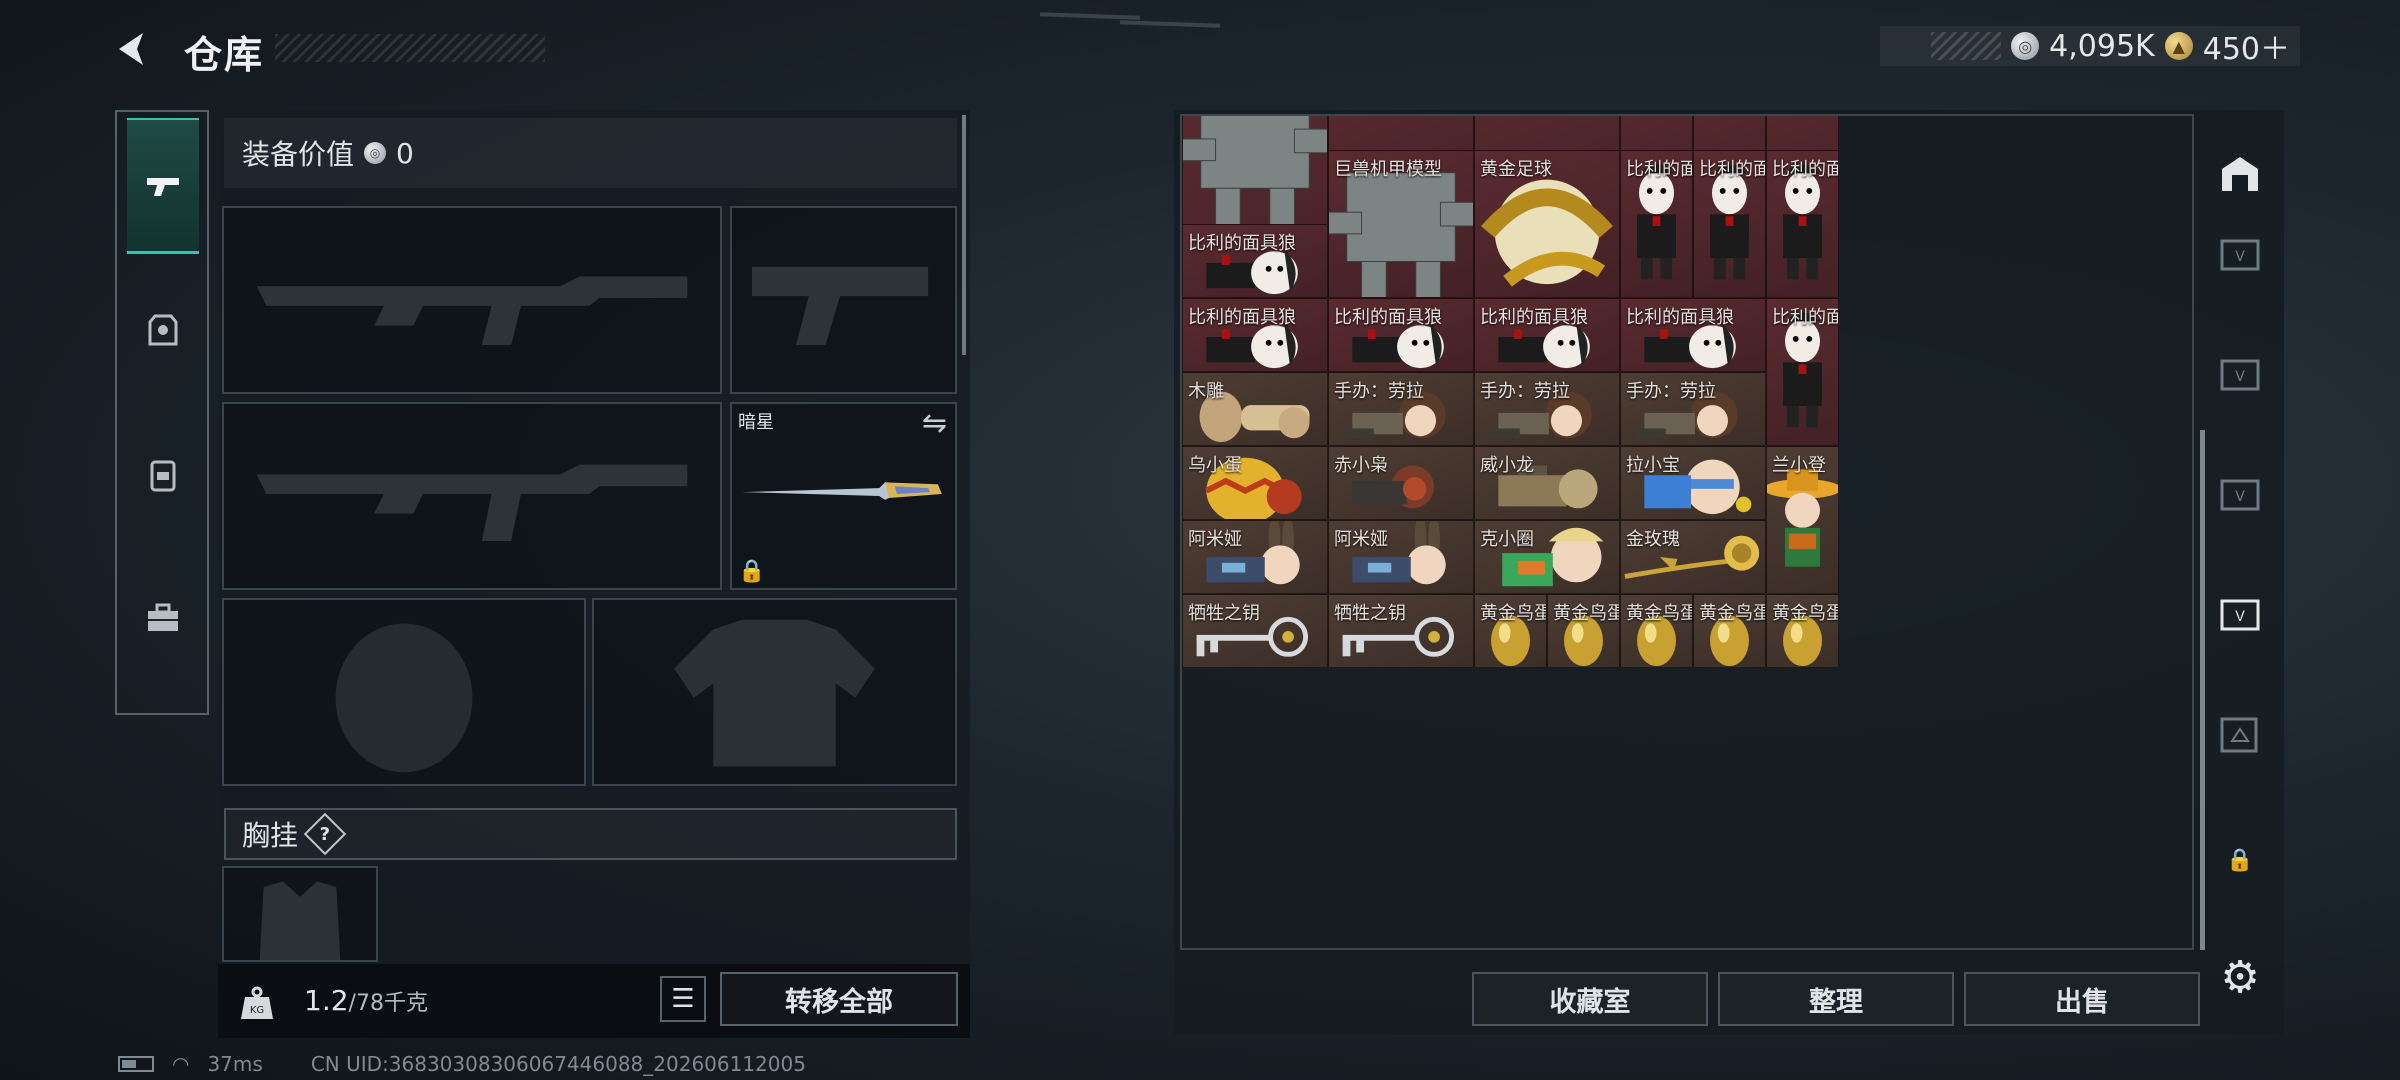  I want to click on storage-tab-3: V, so click(2240, 495).